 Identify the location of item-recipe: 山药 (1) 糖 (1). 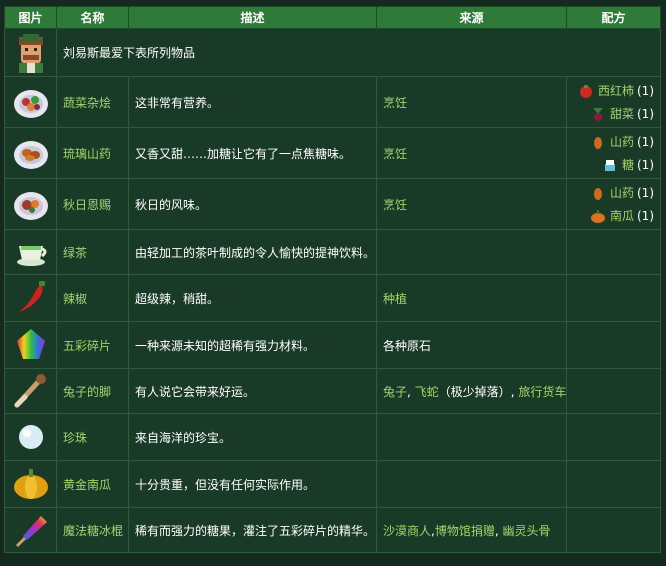
(613, 153).